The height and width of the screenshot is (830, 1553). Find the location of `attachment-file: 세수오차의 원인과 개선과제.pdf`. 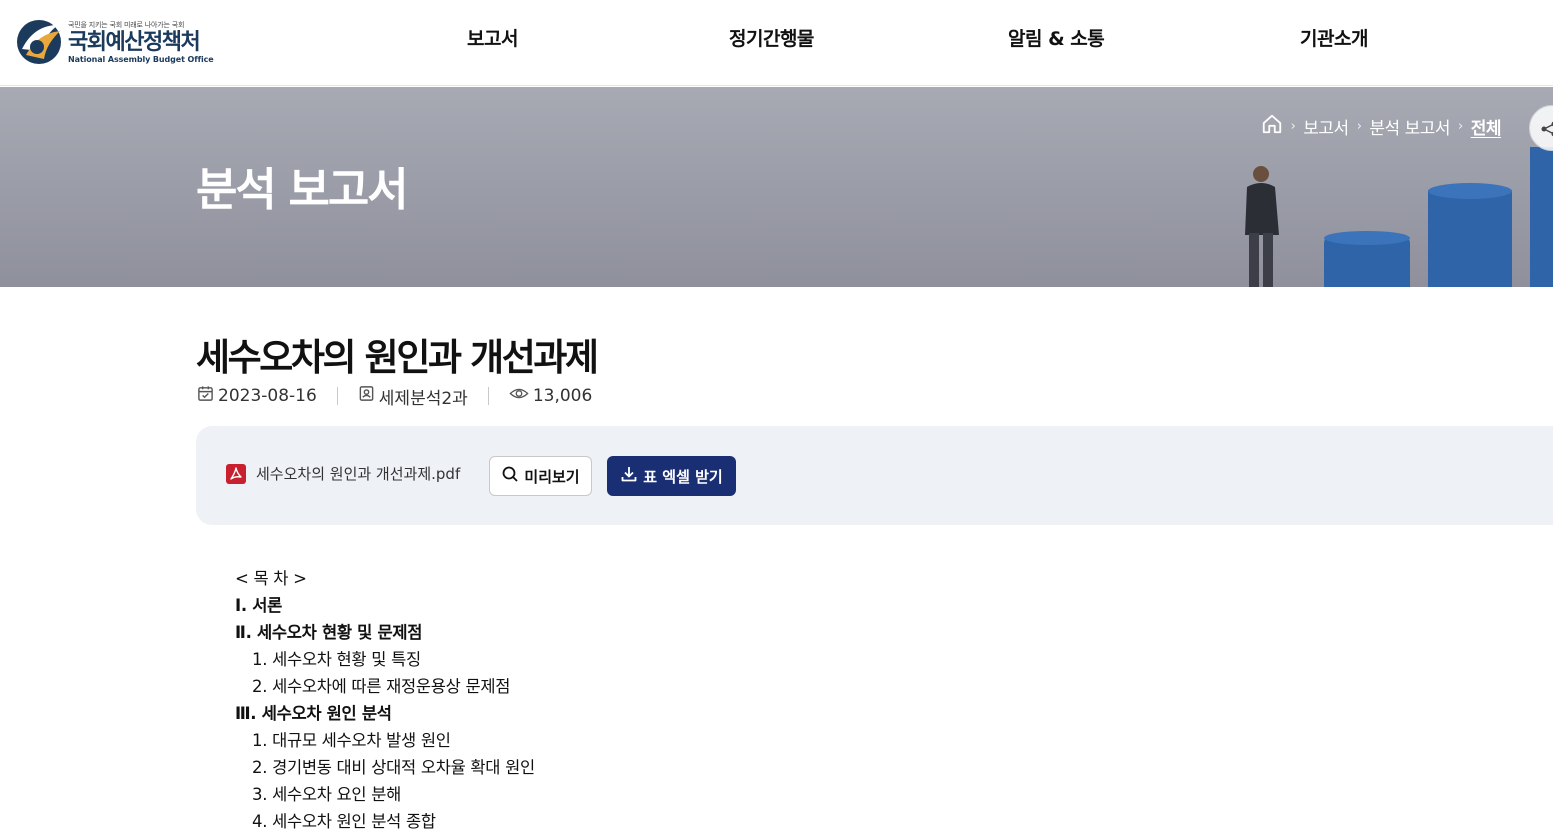

attachment-file: 세수오차의 원인과 개선과제.pdf is located at coordinates (343, 473).